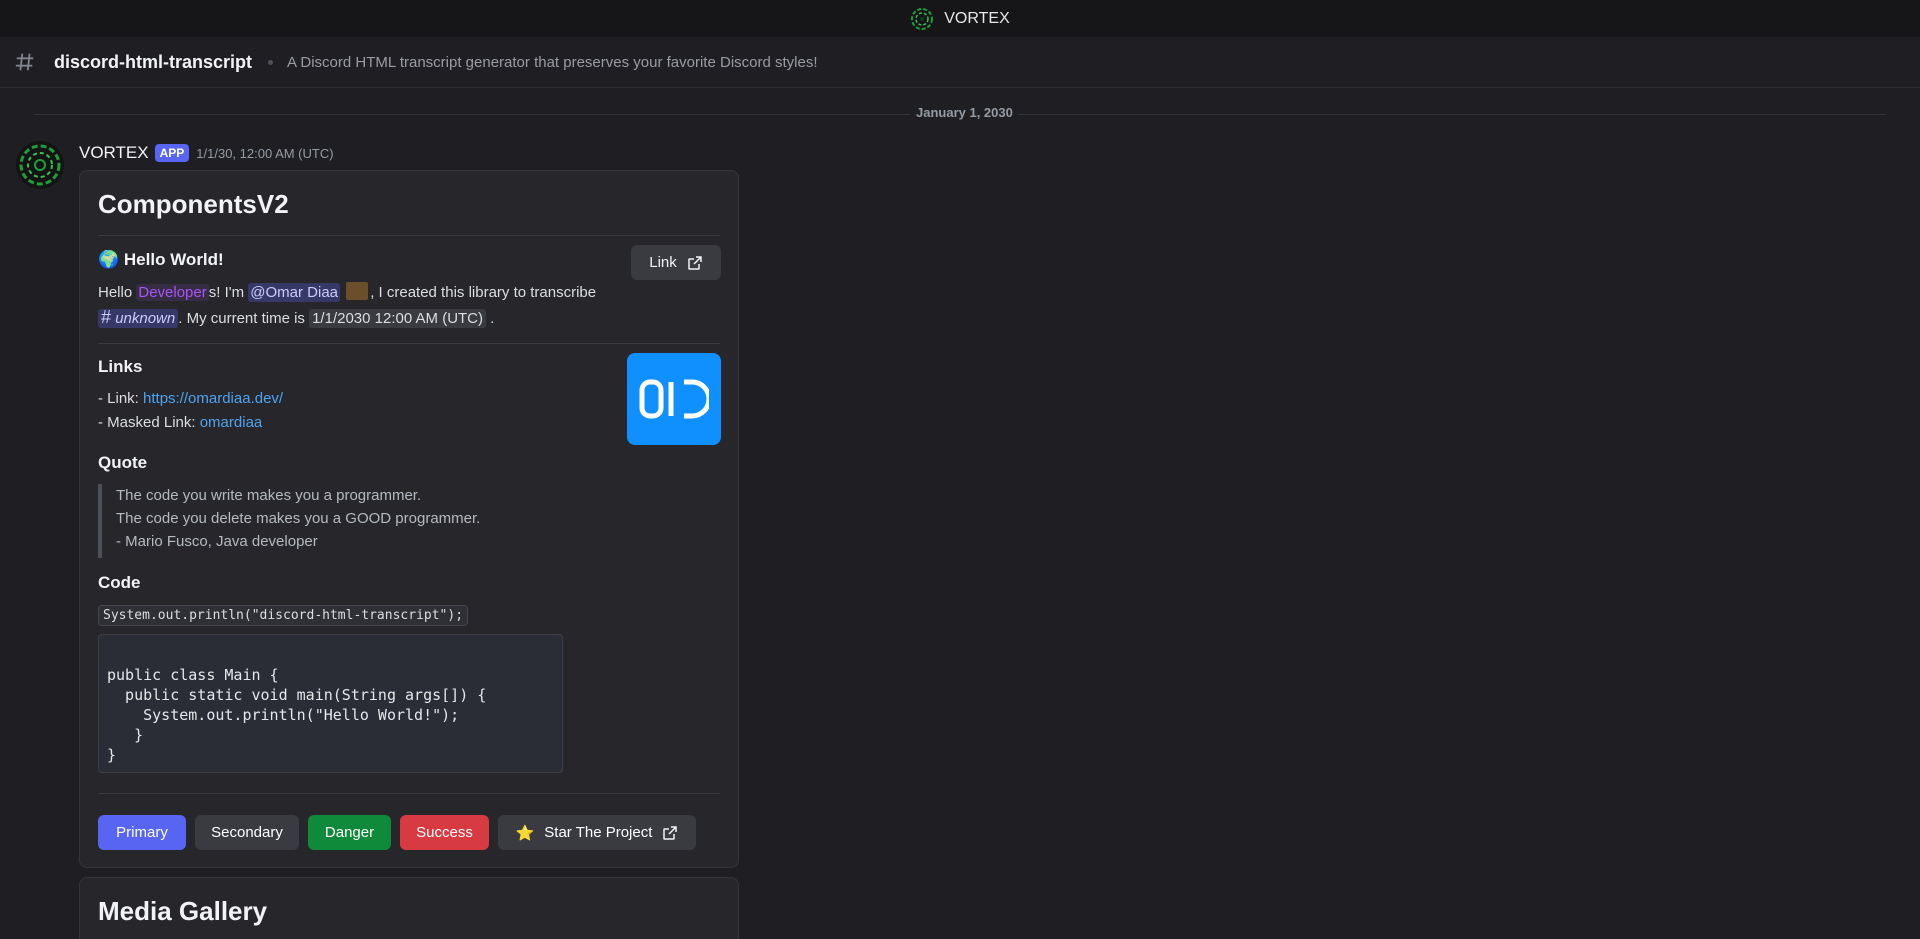 The width and height of the screenshot is (1920, 939). Describe the element at coordinates (142, 832) in the screenshot. I see `primary-button: Primary` at that location.